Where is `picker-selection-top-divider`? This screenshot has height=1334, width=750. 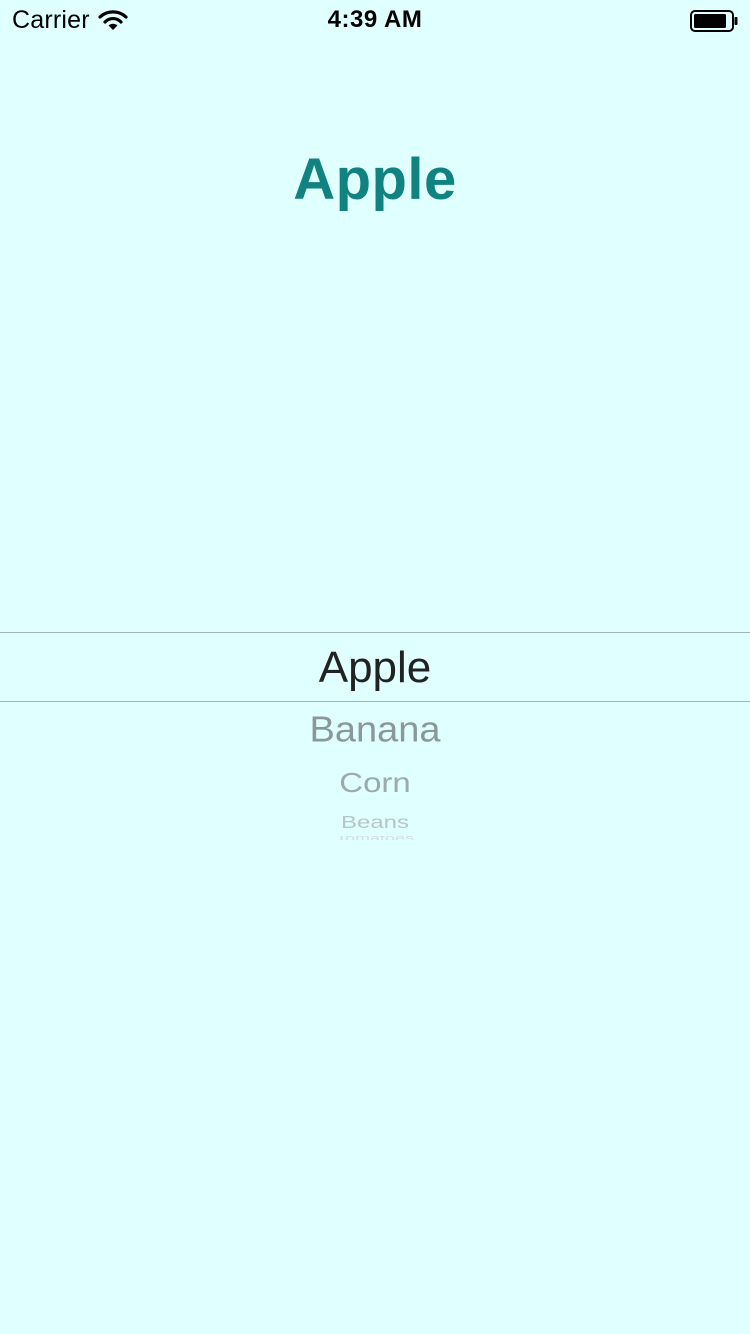 picker-selection-top-divider is located at coordinates (375, 632).